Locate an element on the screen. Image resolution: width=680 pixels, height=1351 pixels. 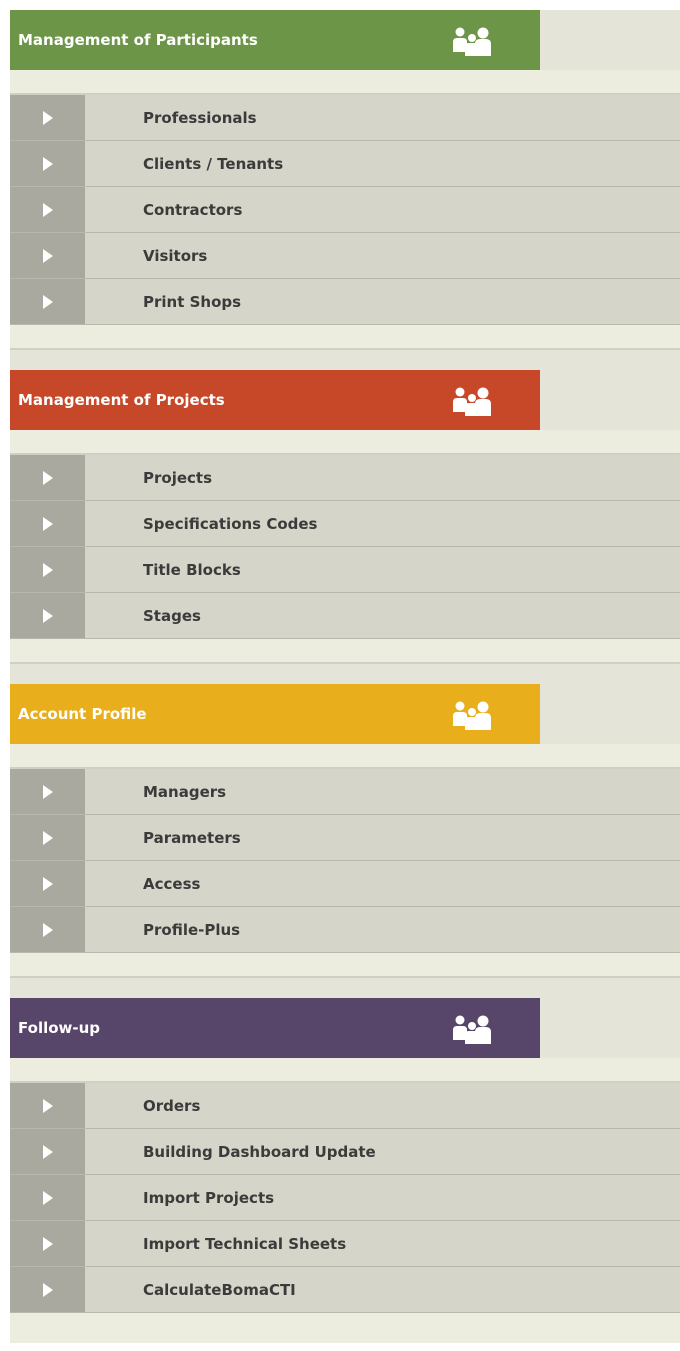
section-header-row: Management of Projects is located at coordinates (345, 400).